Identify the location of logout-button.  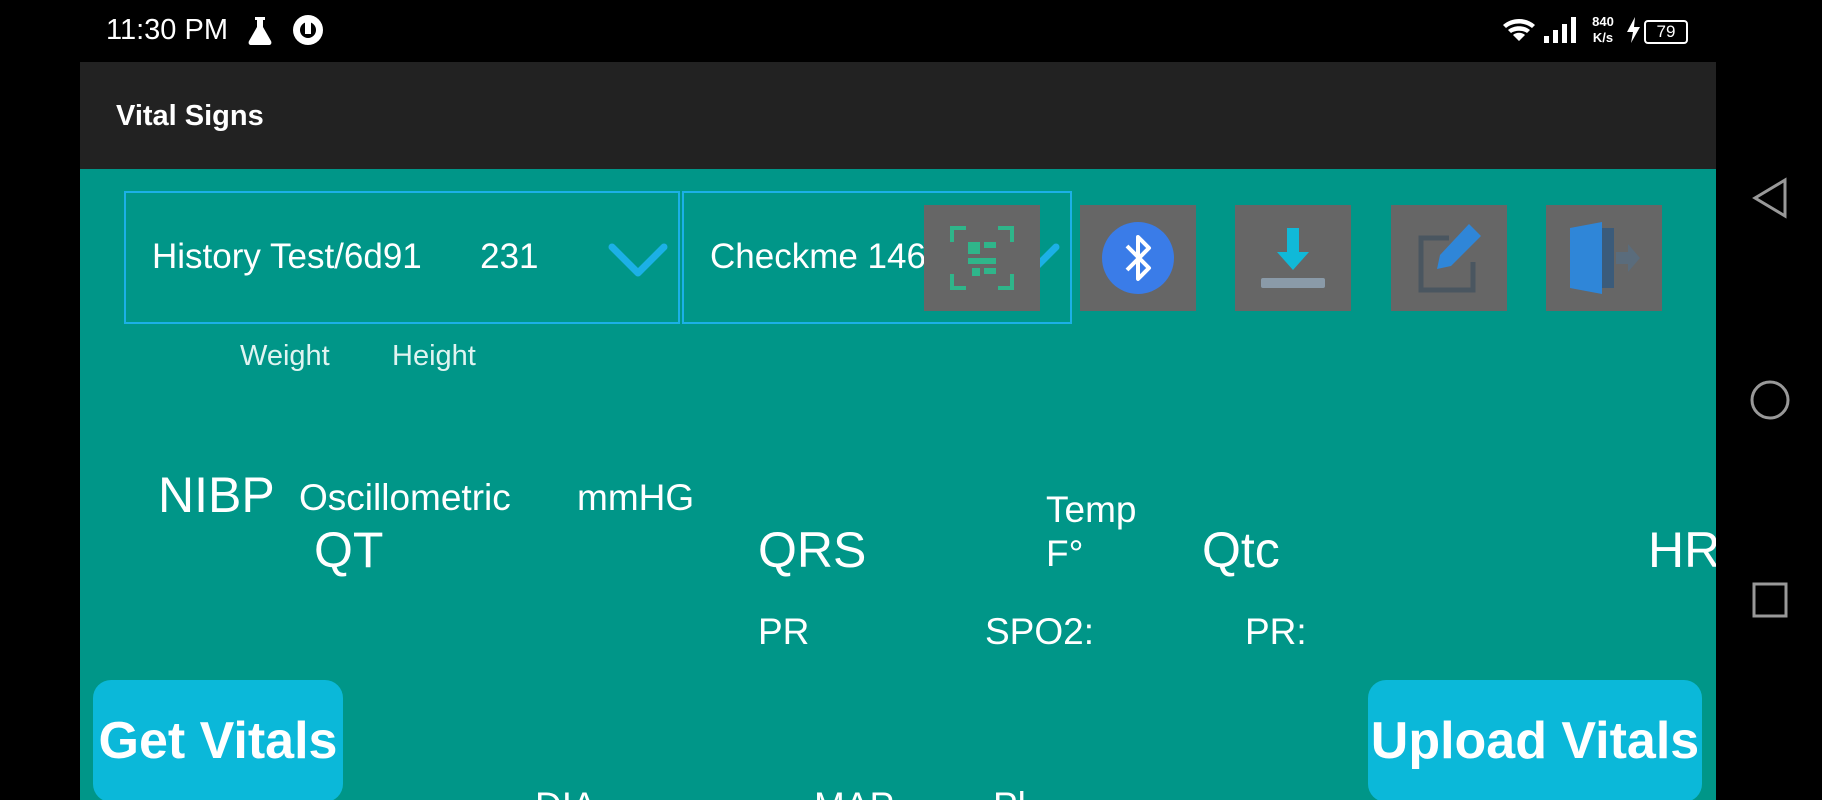
(1604, 258).